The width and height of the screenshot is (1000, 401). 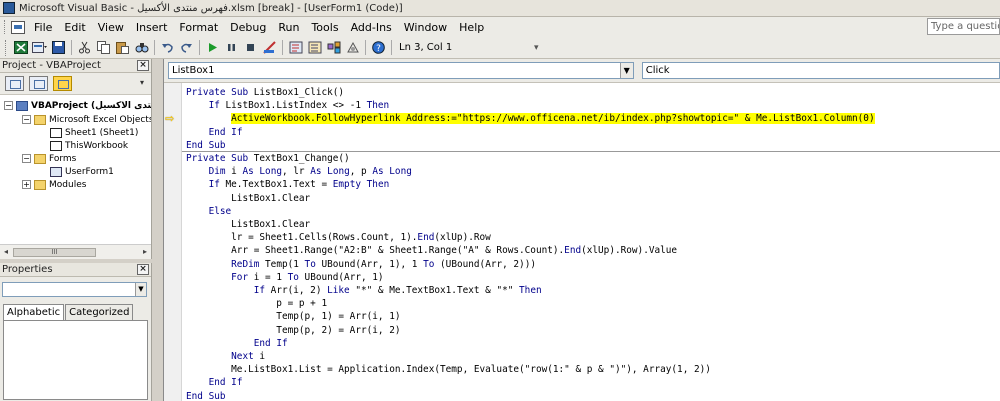 I want to click on project-explorer-toolbar: ▾, so click(x=75, y=84).